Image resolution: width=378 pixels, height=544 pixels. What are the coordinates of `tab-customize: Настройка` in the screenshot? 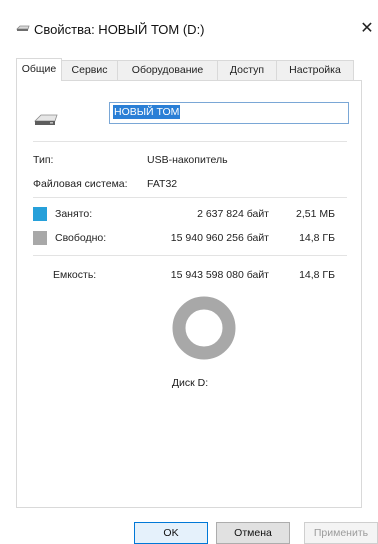 It's located at (315, 70).